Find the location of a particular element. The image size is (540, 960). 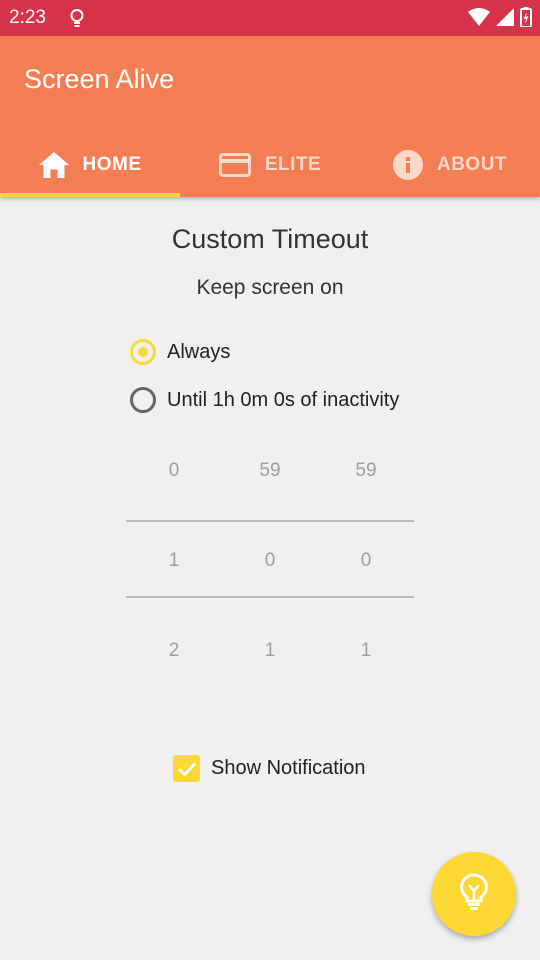

hours-selected-value: 1 is located at coordinates (174, 560).